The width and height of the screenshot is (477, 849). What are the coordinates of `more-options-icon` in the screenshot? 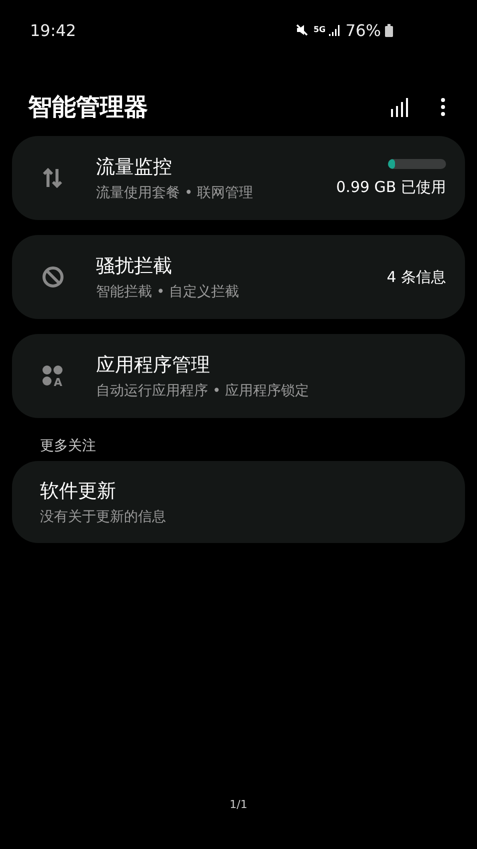 It's located at (443, 107).